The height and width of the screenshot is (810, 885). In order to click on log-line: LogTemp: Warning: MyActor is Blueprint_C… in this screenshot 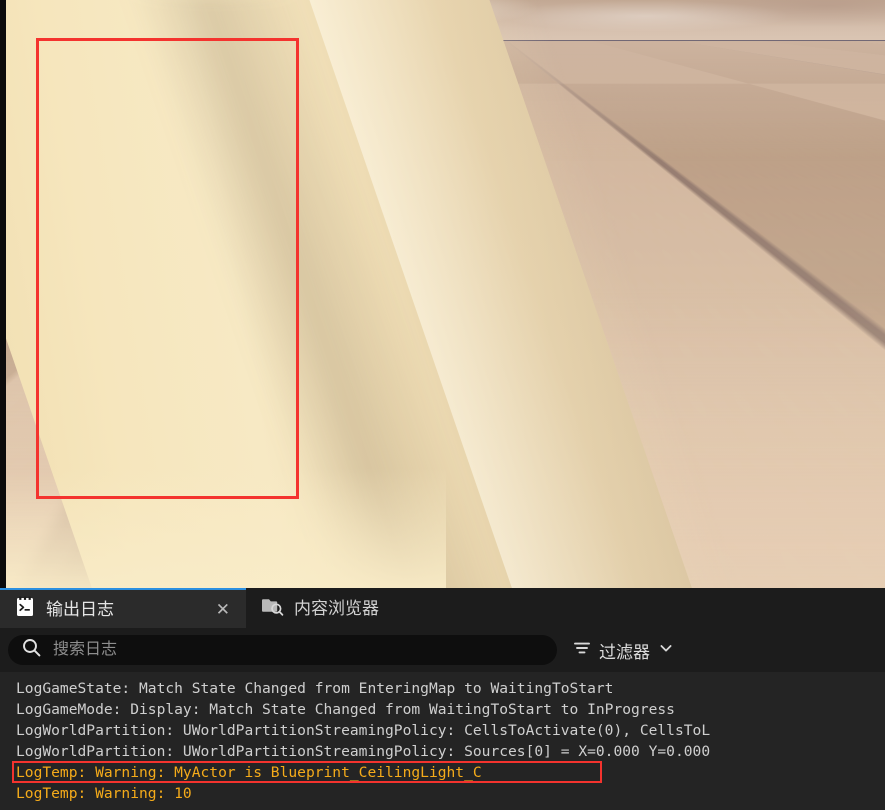, I will do `click(442, 772)`.